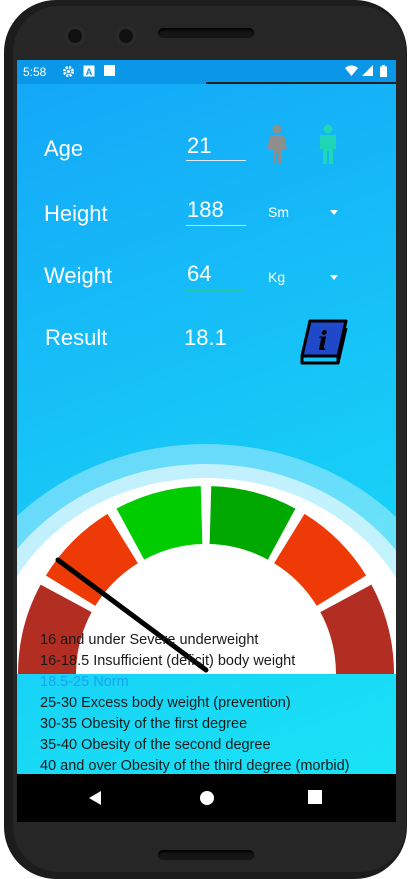 Image resolution: width=411 pixels, height=879 pixels. What do you see at coordinates (75, 36) in the screenshot?
I see `front-camera` at bounding box center [75, 36].